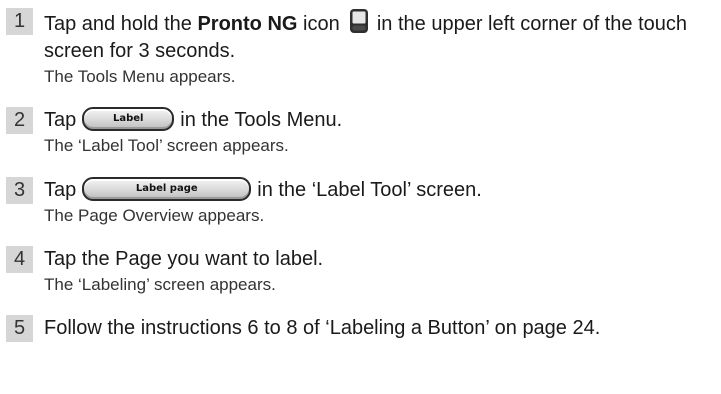  Describe the element at coordinates (166, 145) in the screenshot. I see `step-result: The ‘Label Tool’ screen appears.` at that location.